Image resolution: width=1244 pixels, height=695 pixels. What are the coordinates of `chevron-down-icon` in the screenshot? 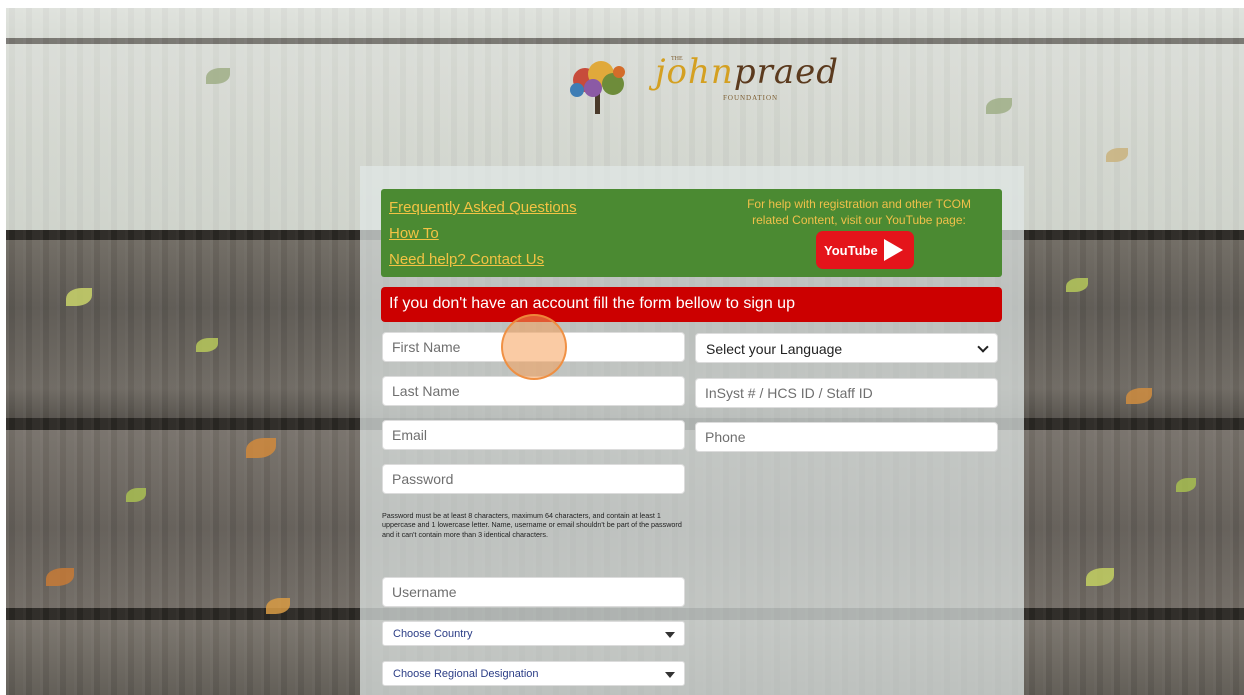 It's located at (983, 347).